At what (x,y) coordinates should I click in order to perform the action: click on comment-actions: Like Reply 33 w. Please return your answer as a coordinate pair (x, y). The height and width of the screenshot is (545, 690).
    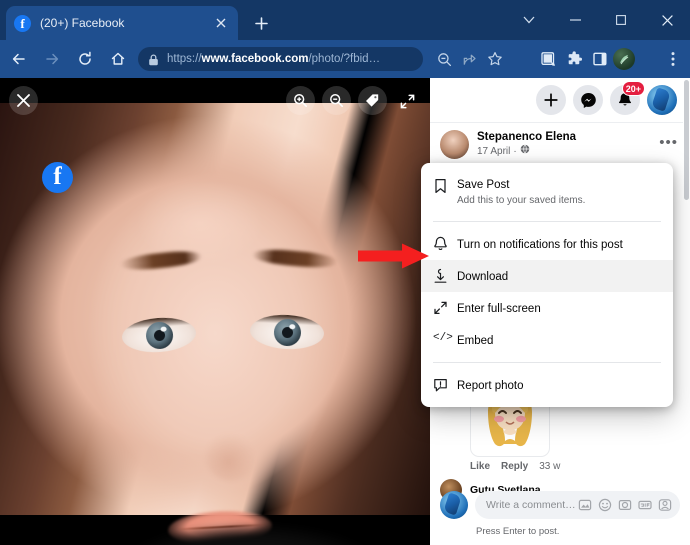
    Looking at the image, I should click on (515, 466).